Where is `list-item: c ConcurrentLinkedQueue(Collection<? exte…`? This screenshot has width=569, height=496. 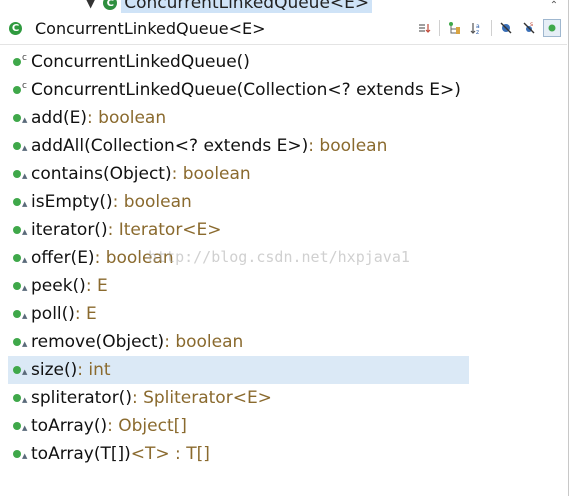
list-item: c ConcurrentLinkedQueue(Collection<? exte… is located at coordinates (283, 90).